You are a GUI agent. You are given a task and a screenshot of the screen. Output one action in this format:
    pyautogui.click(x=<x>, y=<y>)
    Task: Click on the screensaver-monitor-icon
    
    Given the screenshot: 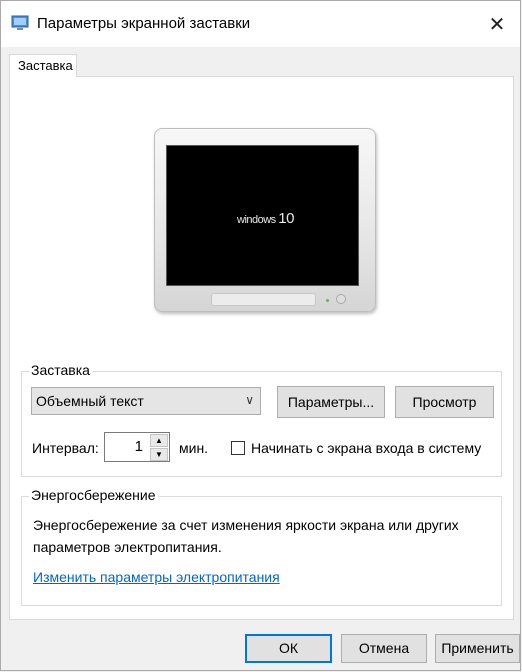 What is the action you would take?
    pyautogui.click(x=20, y=22)
    